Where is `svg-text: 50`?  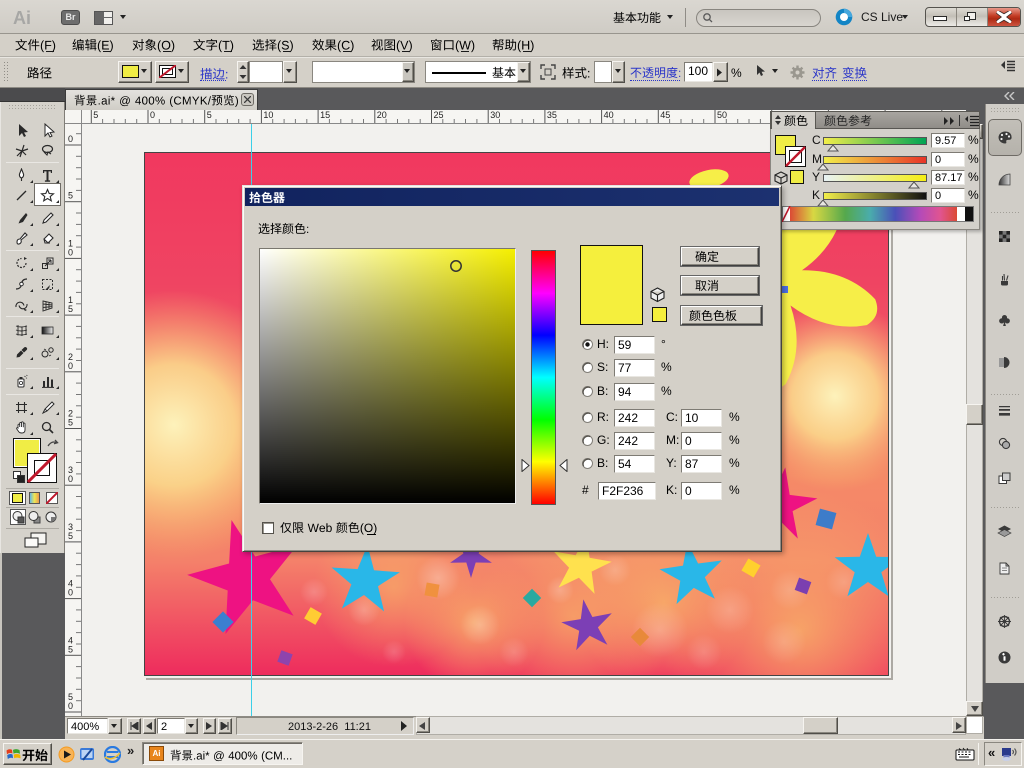 svg-text: 50 is located at coordinates (722, 115).